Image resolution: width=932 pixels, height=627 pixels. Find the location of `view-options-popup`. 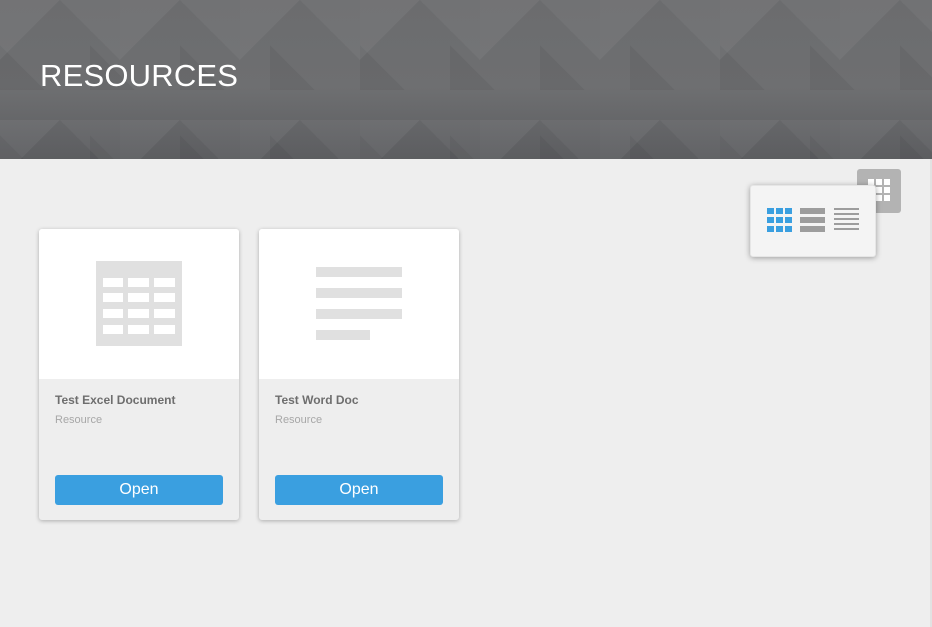

view-options-popup is located at coordinates (813, 221).